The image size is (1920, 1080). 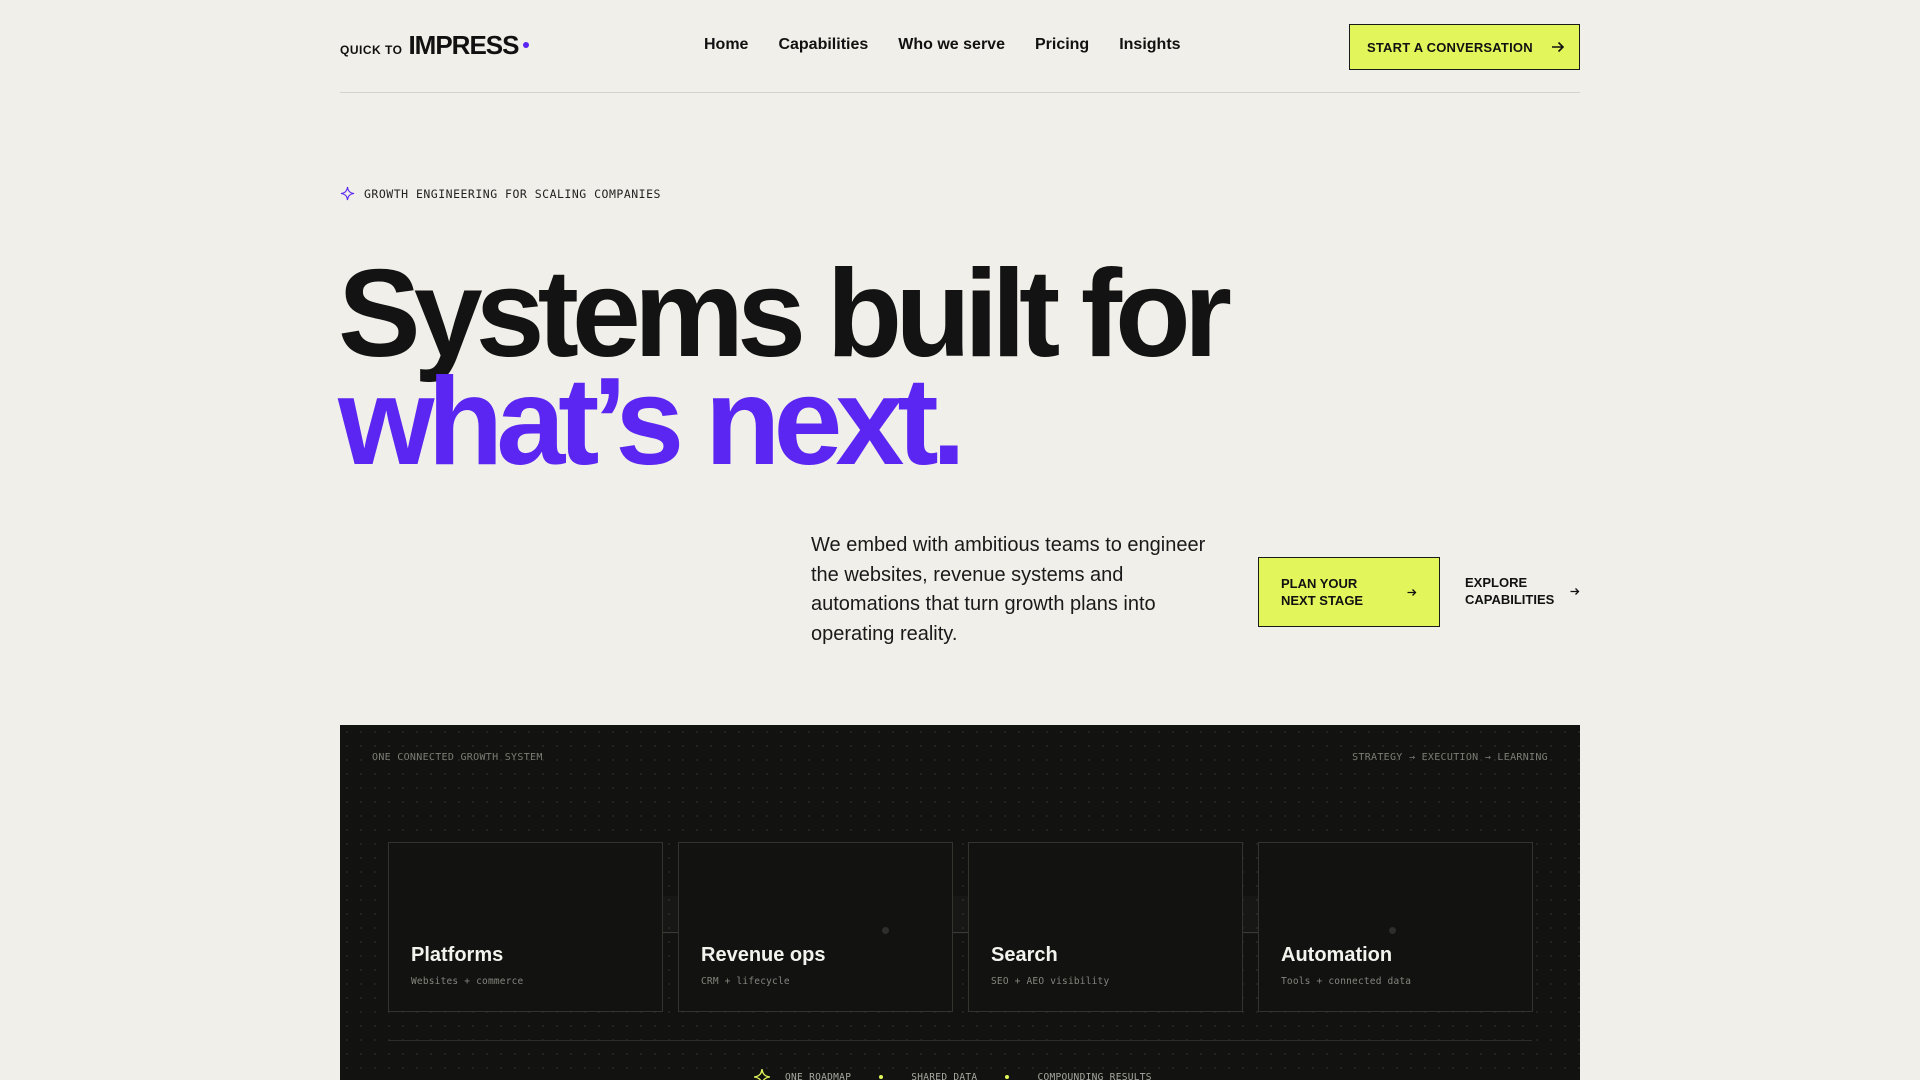 I want to click on card-revenue-ops: Revenue ops CRM + lifecycle, so click(x=815, y=927).